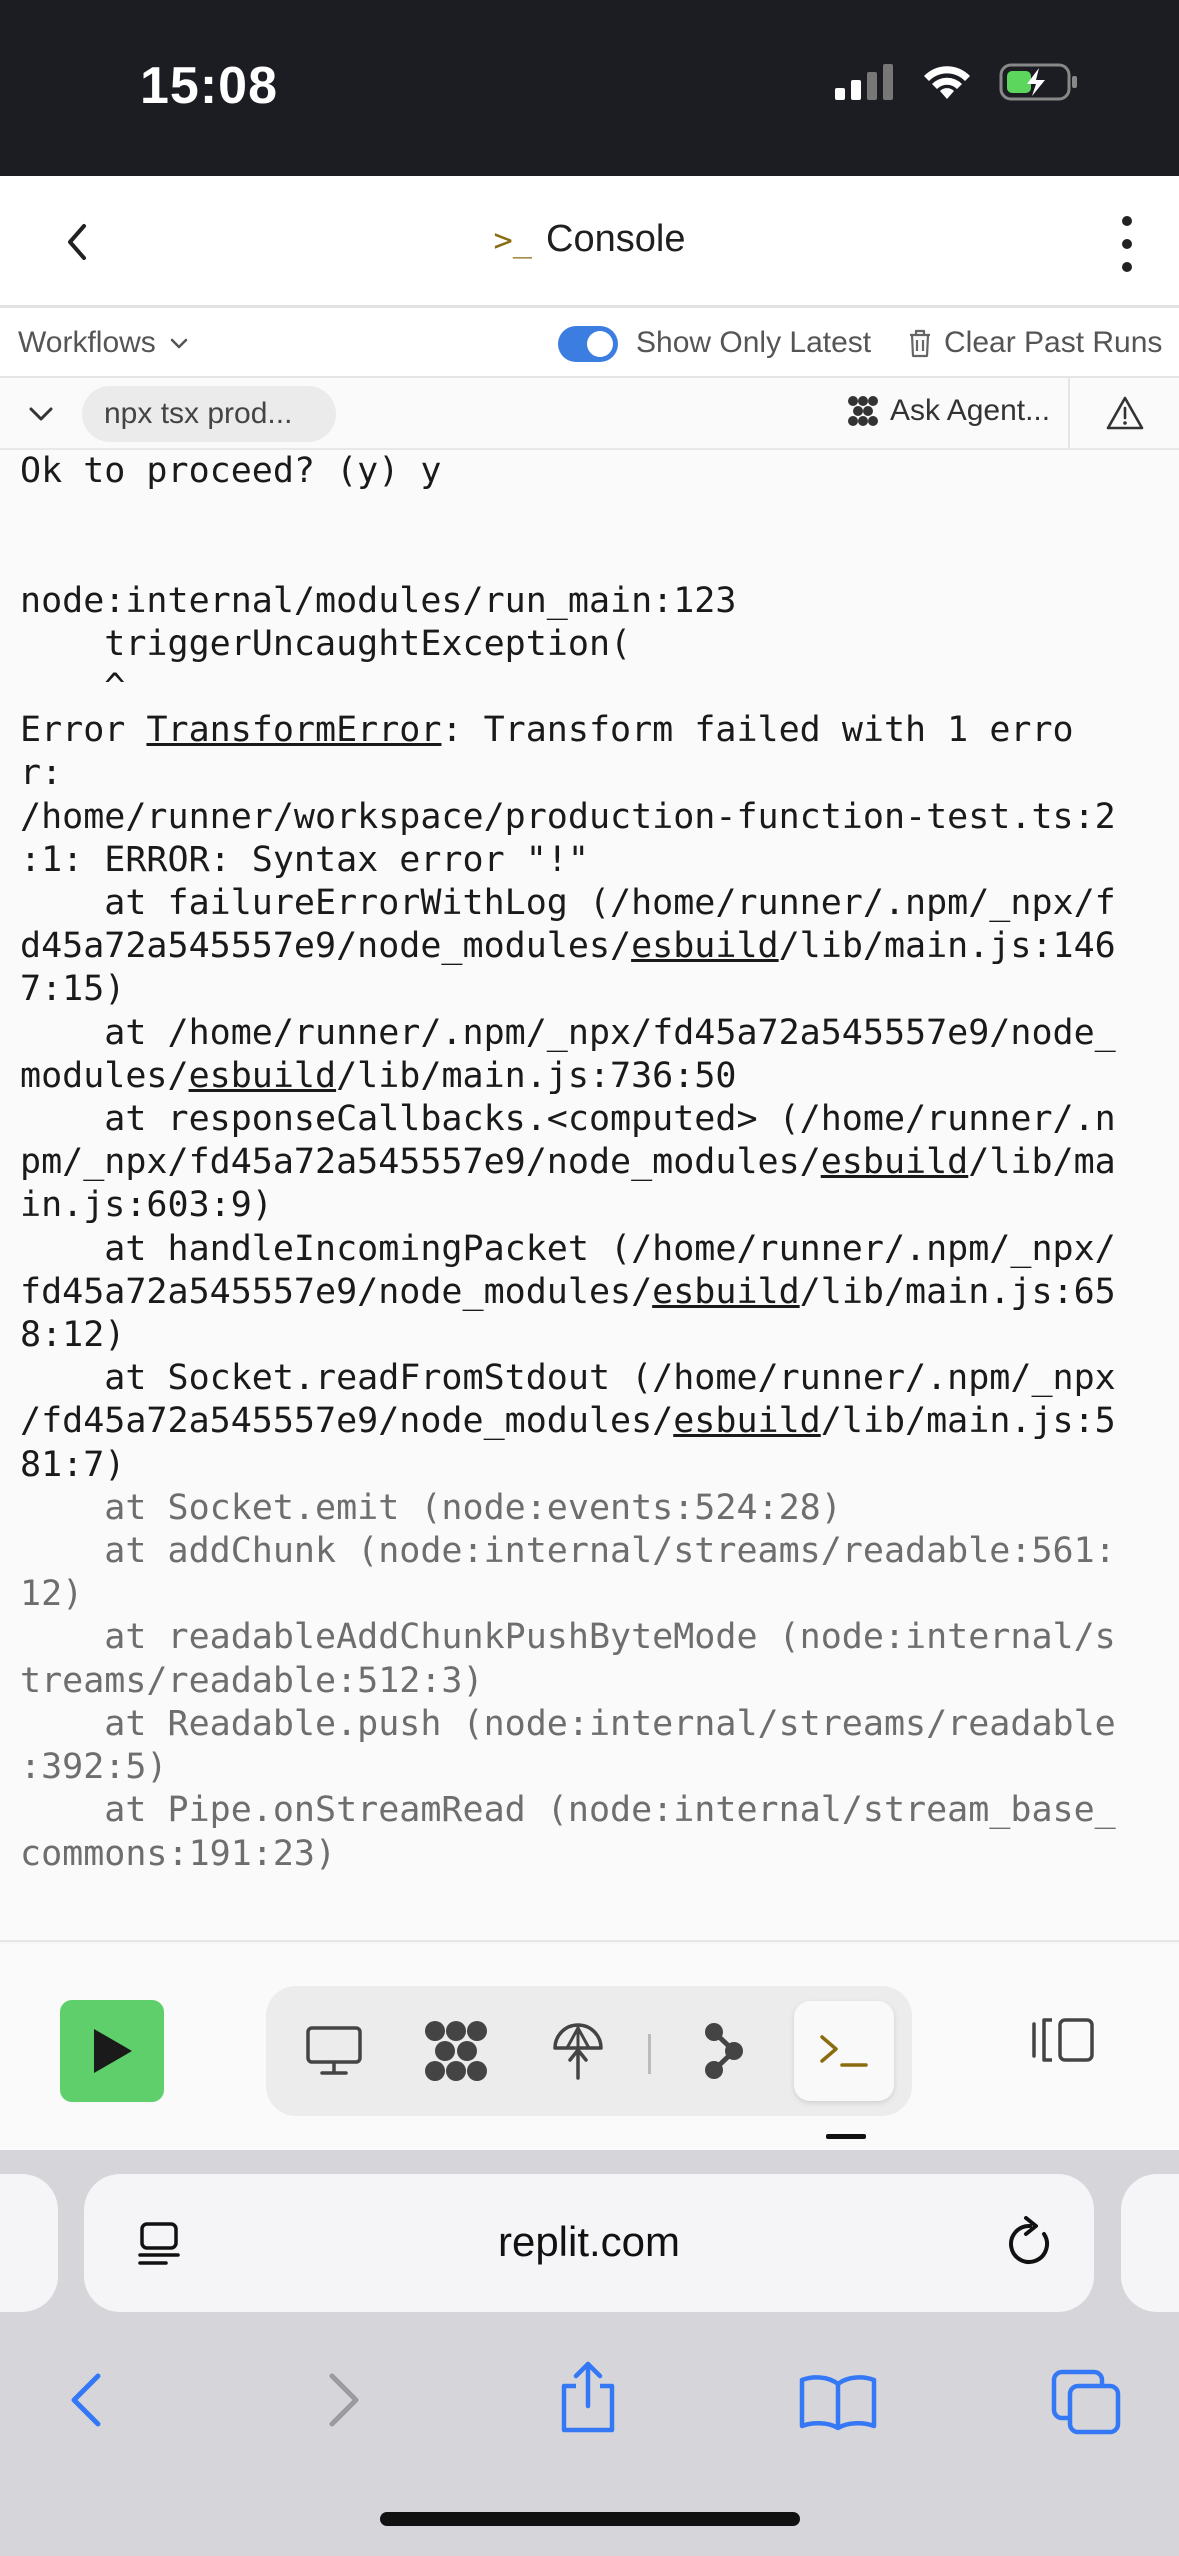  What do you see at coordinates (649, 2054) in the screenshot?
I see `tab-separator` at bounding box center [649, 2054].